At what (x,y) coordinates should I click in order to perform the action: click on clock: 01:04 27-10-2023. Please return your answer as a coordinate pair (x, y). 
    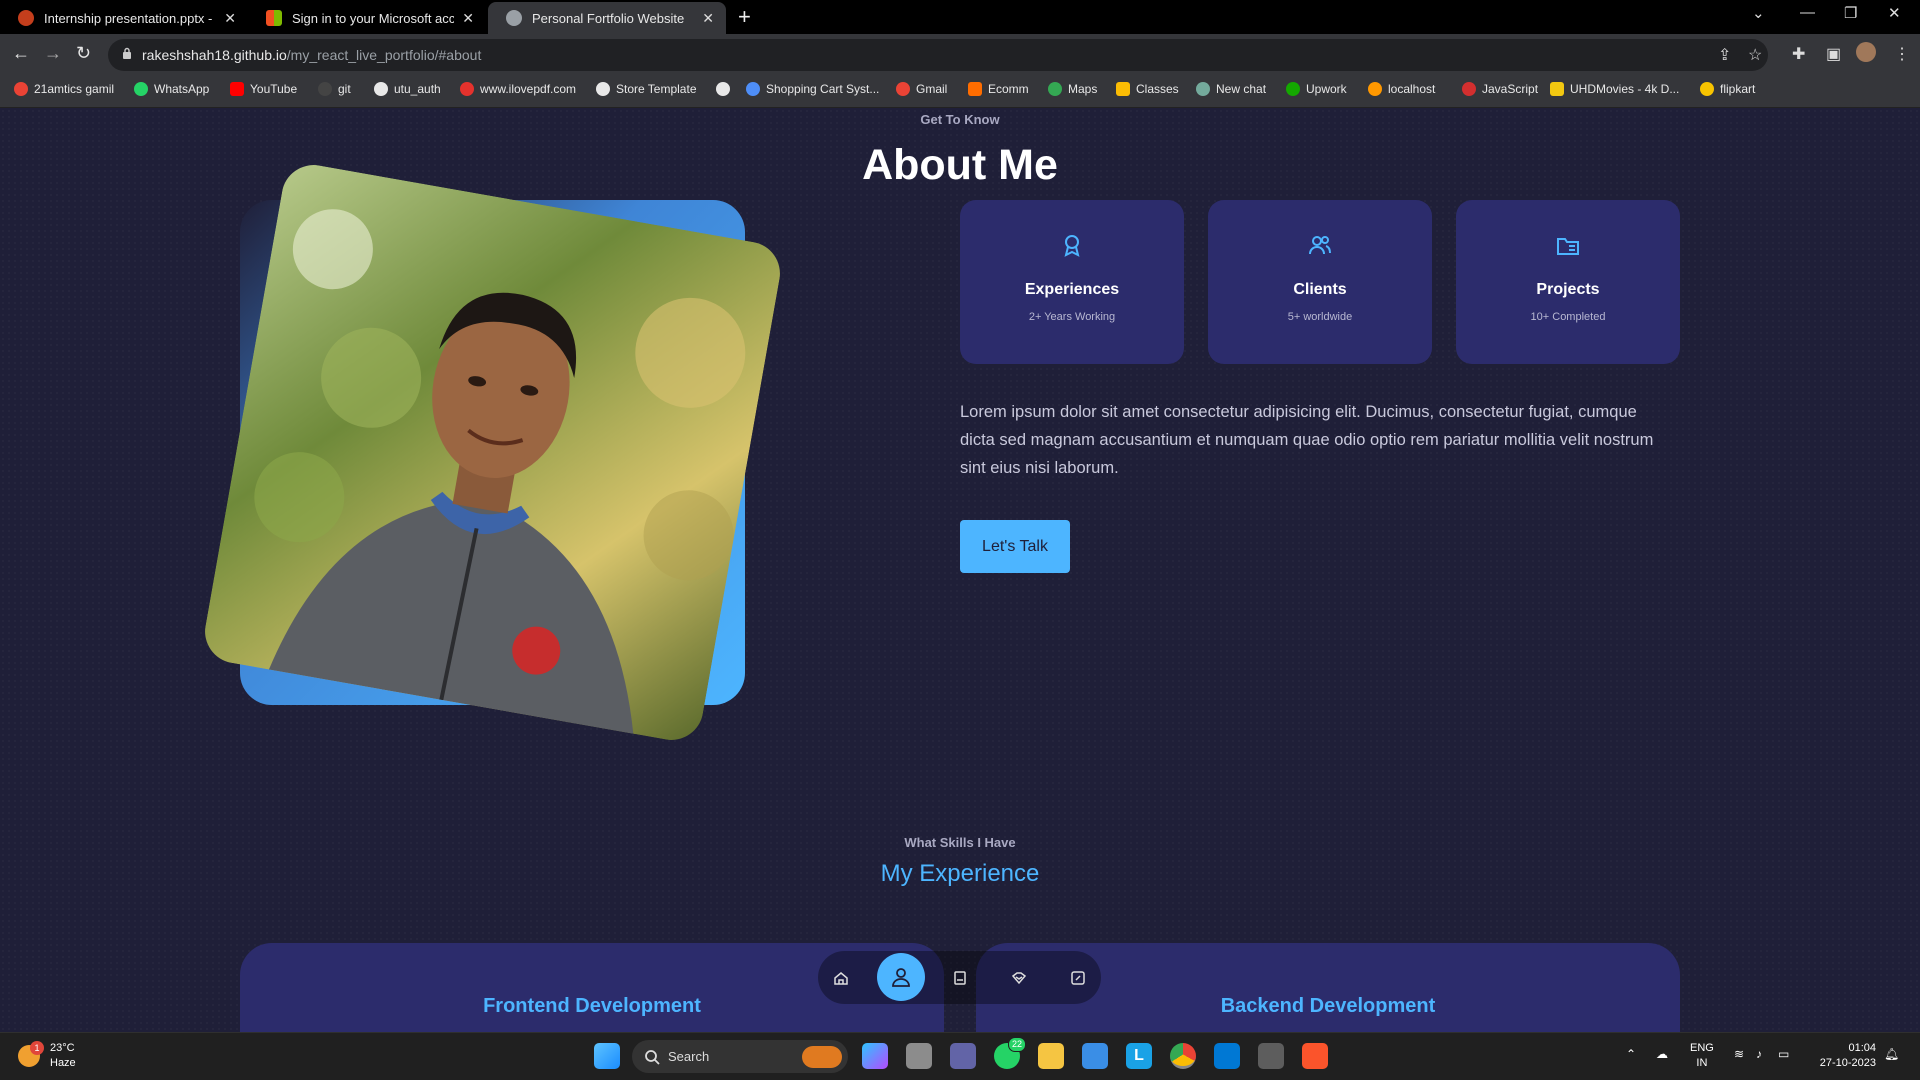
    Looking at the image, I should click on (1840, 1056).